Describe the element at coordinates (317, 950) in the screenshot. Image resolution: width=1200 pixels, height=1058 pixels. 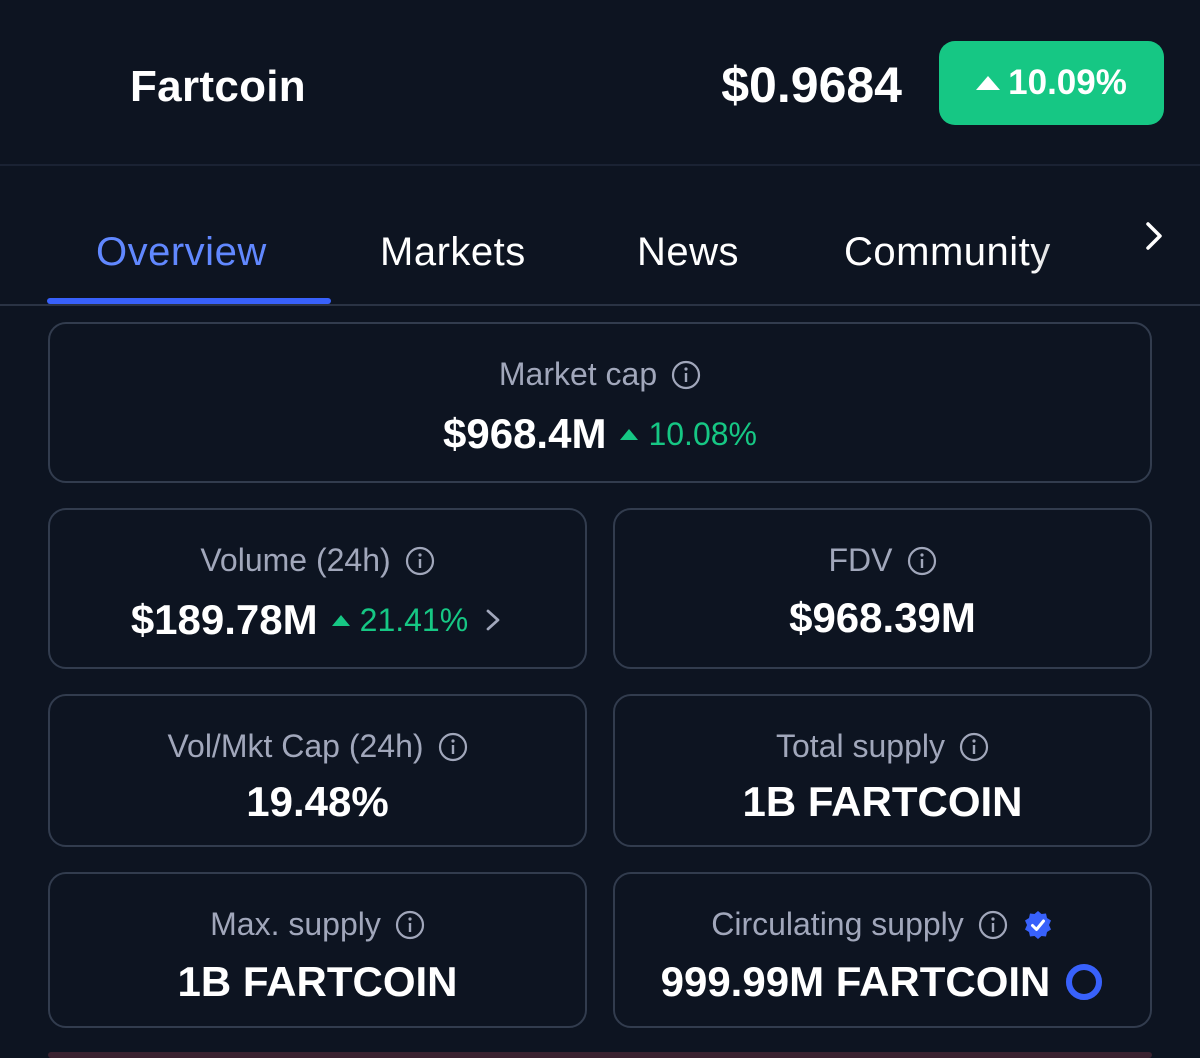
I see `max-supply-card: Max. supply 1B FARTCOIN` at that location.